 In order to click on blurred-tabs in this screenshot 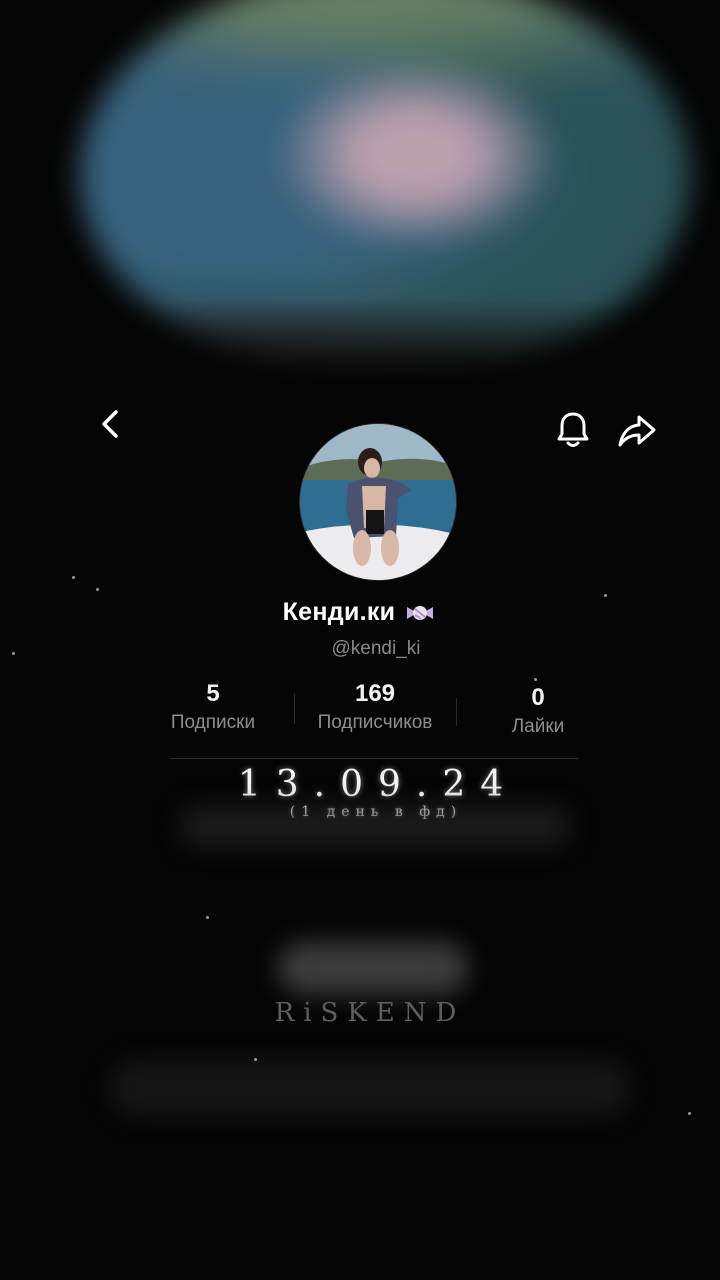, I will do `click(370, 1088)`.